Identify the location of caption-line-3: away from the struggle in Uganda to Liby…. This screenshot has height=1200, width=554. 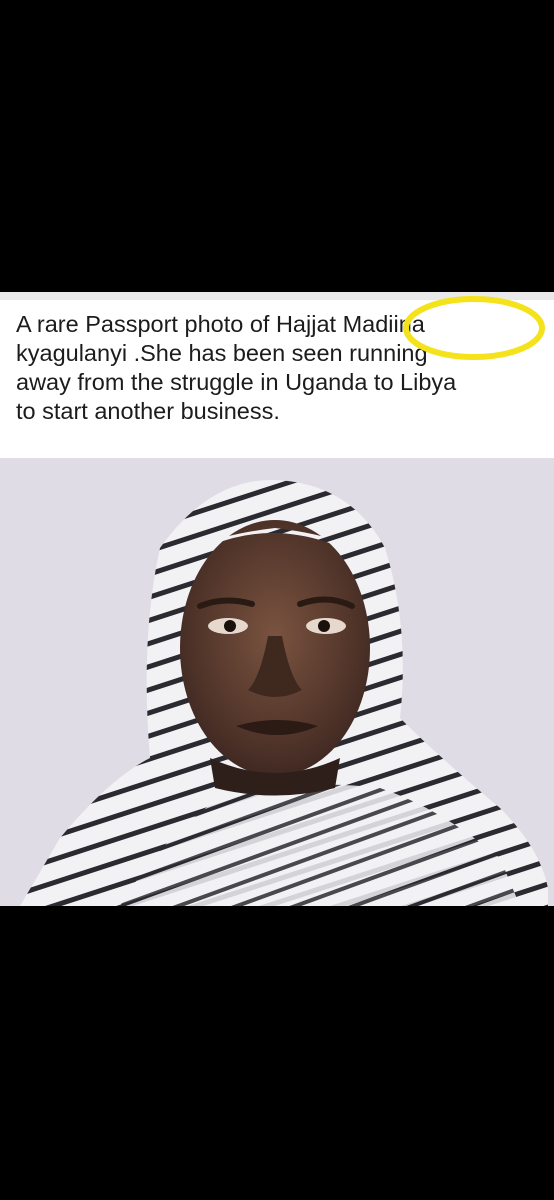
(236, 382).